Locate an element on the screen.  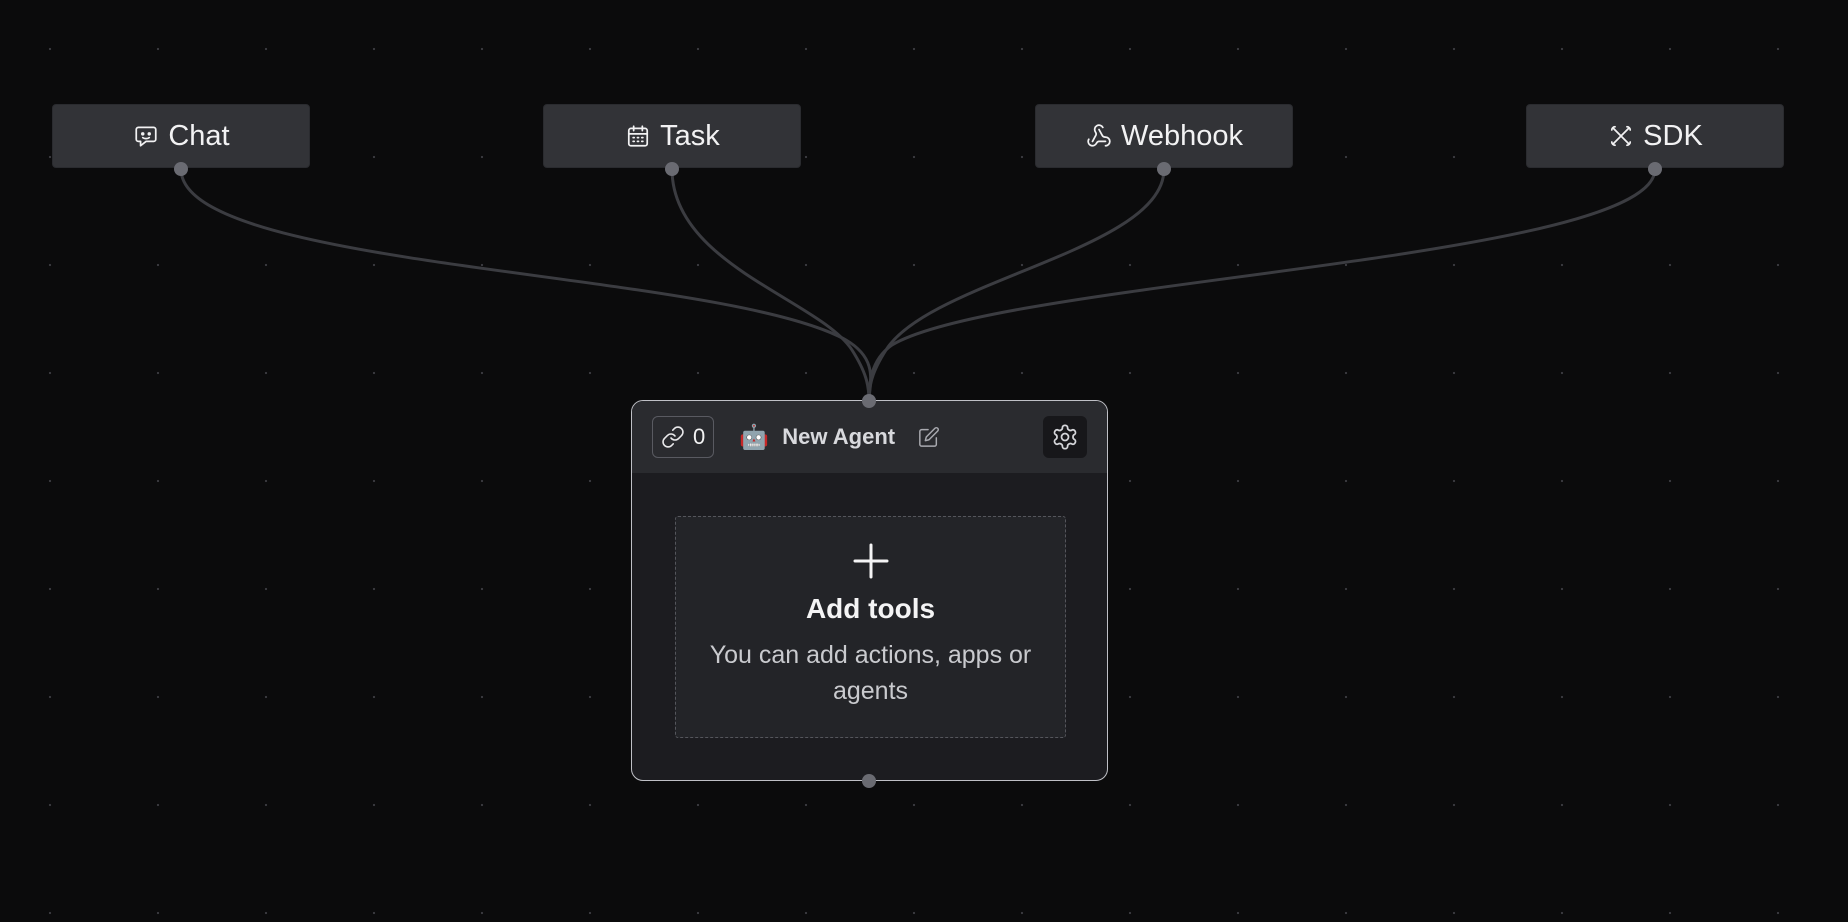
trigger-label-sdk: SDK is located at coordinates (1673, 135).